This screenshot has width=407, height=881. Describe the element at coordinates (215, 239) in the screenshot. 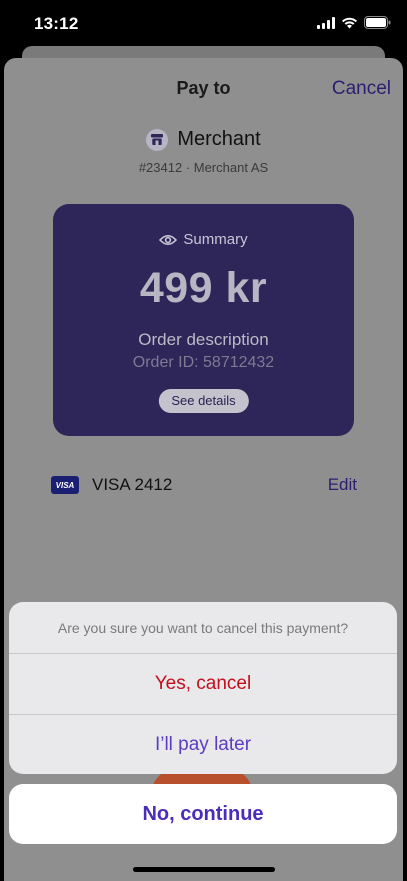

I see `summary-label: Summary` at that location.